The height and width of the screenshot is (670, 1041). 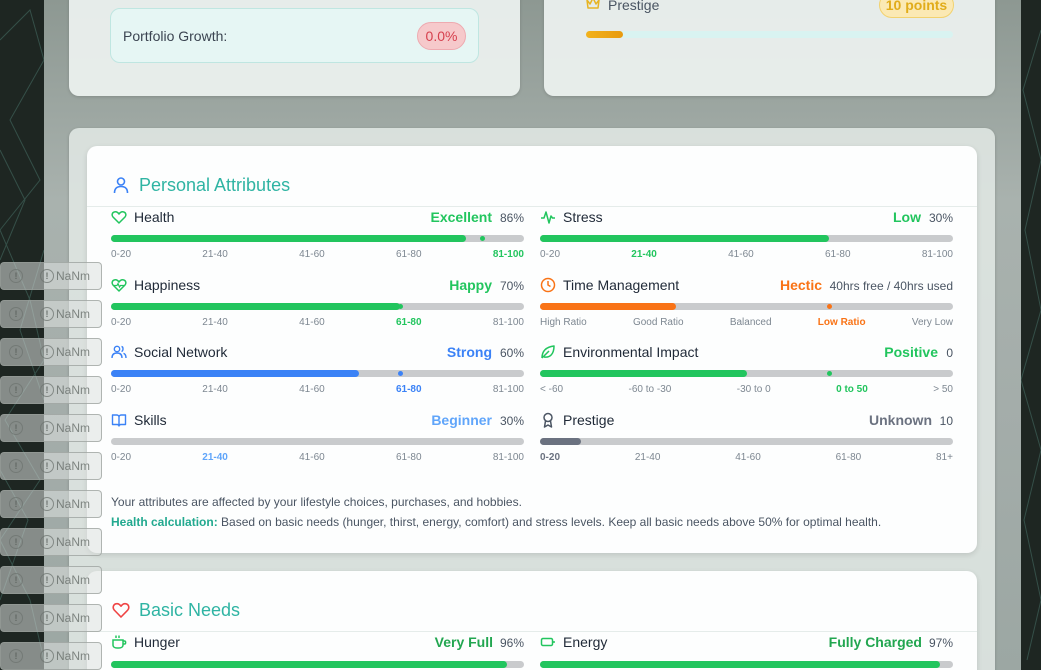 What do you see at coordinates (932, 322) in the screenshot?
I see `tick-label: Very Low` at bounding box center [932, 322].